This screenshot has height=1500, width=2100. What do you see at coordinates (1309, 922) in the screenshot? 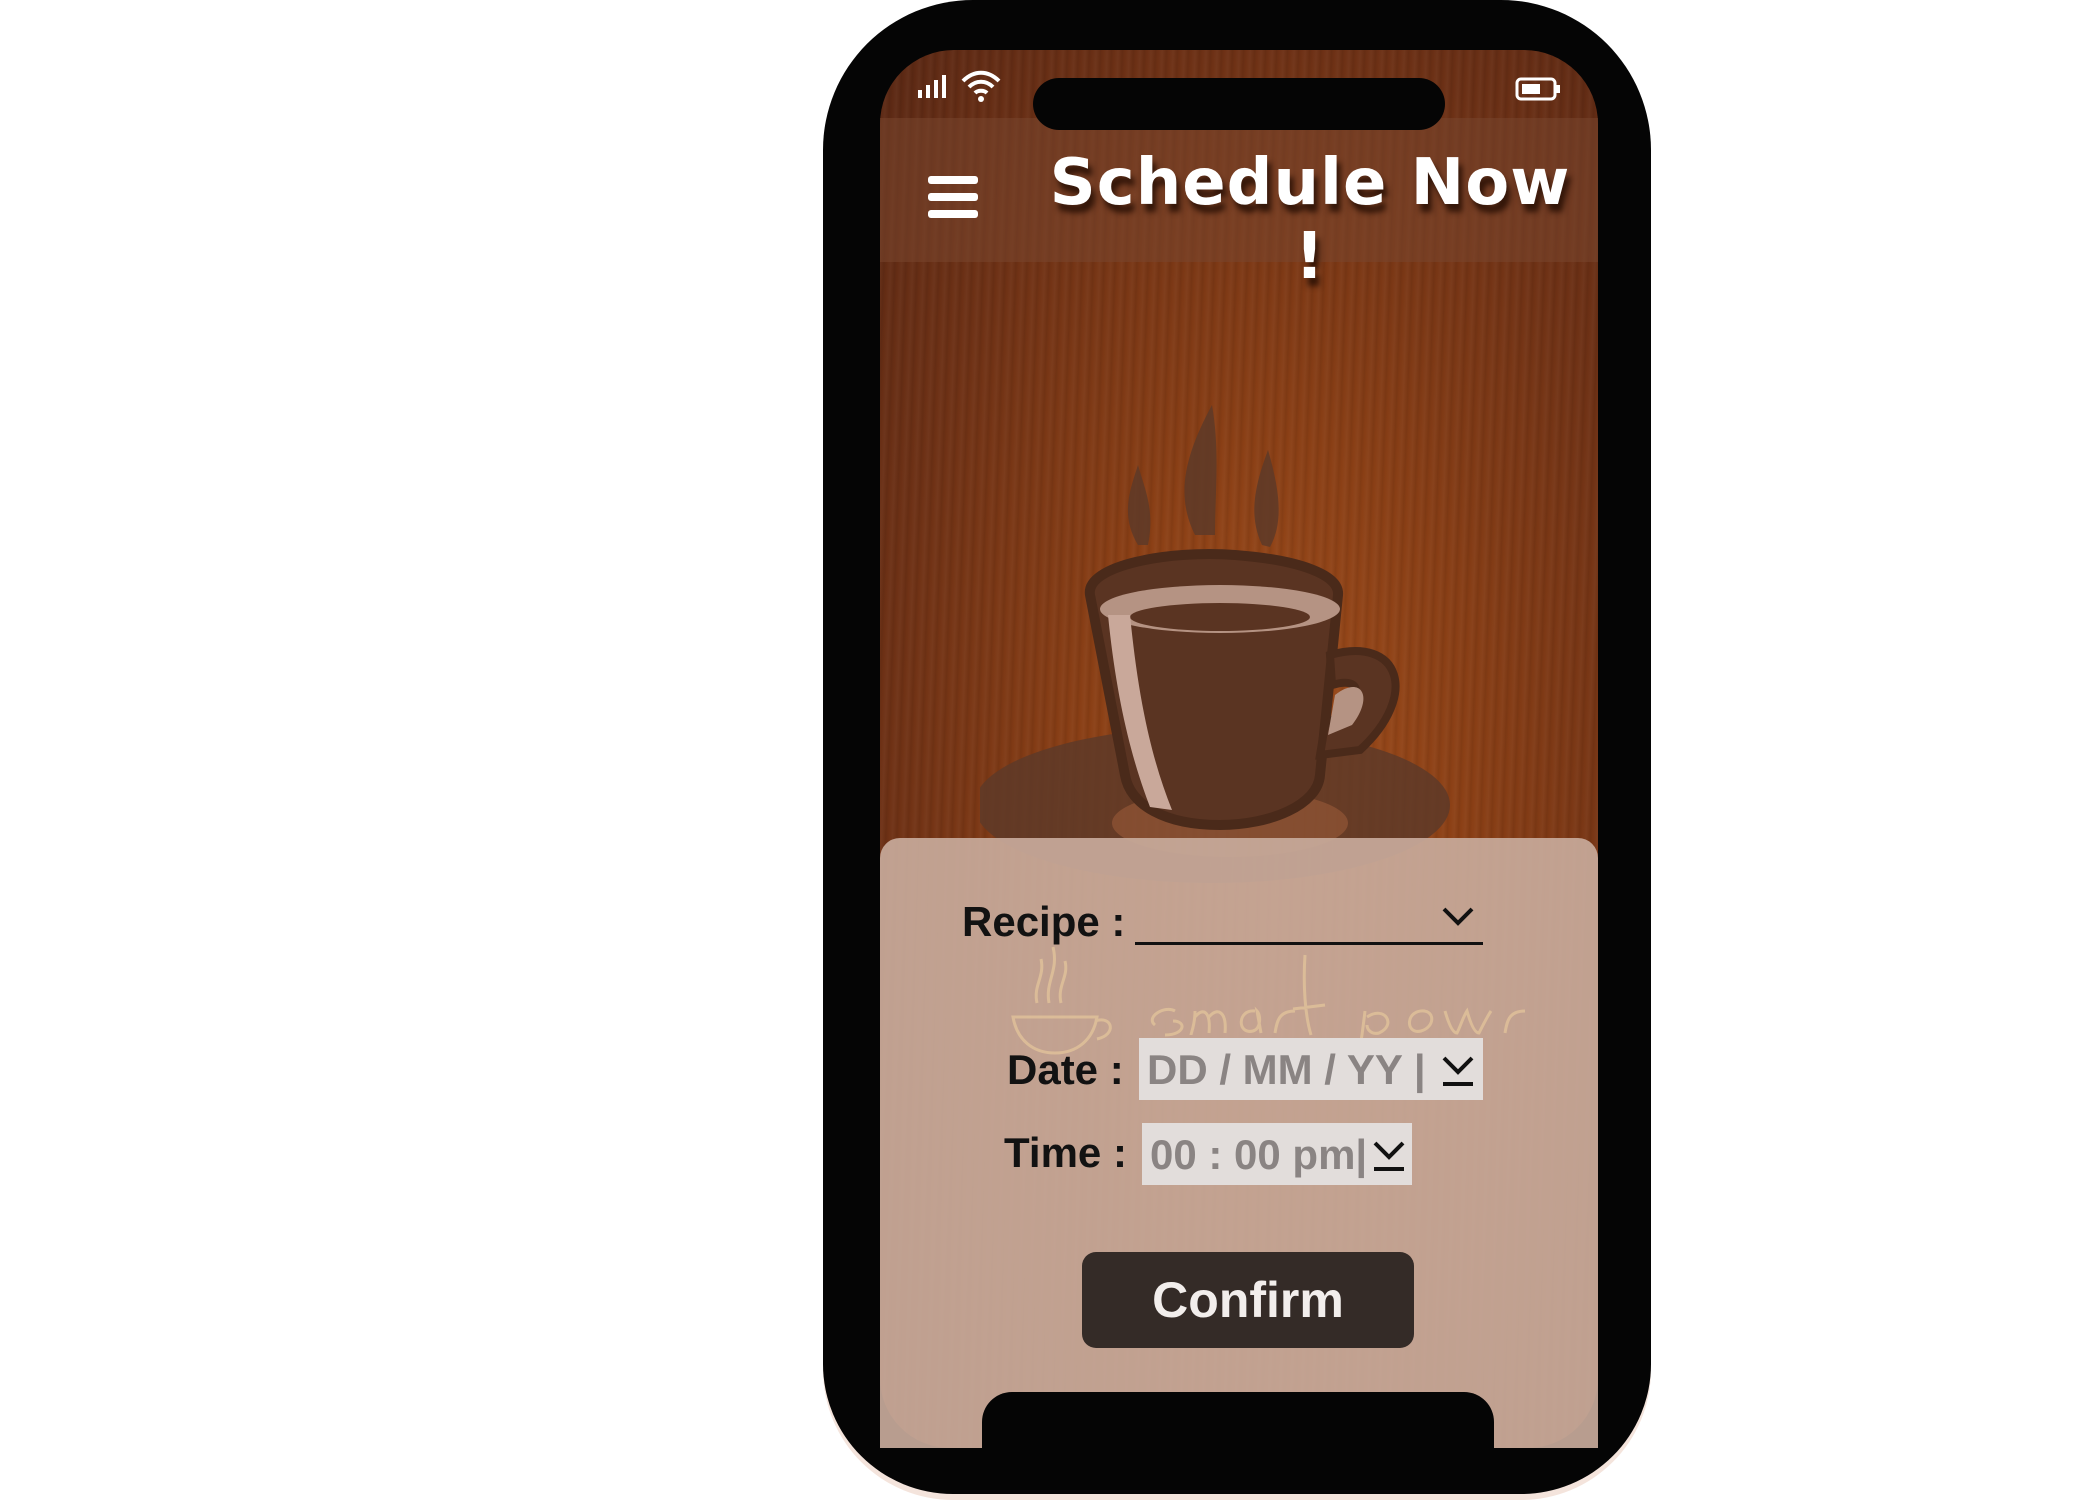
I see `recipe-dropdown` at bounding box center [1309, 922].